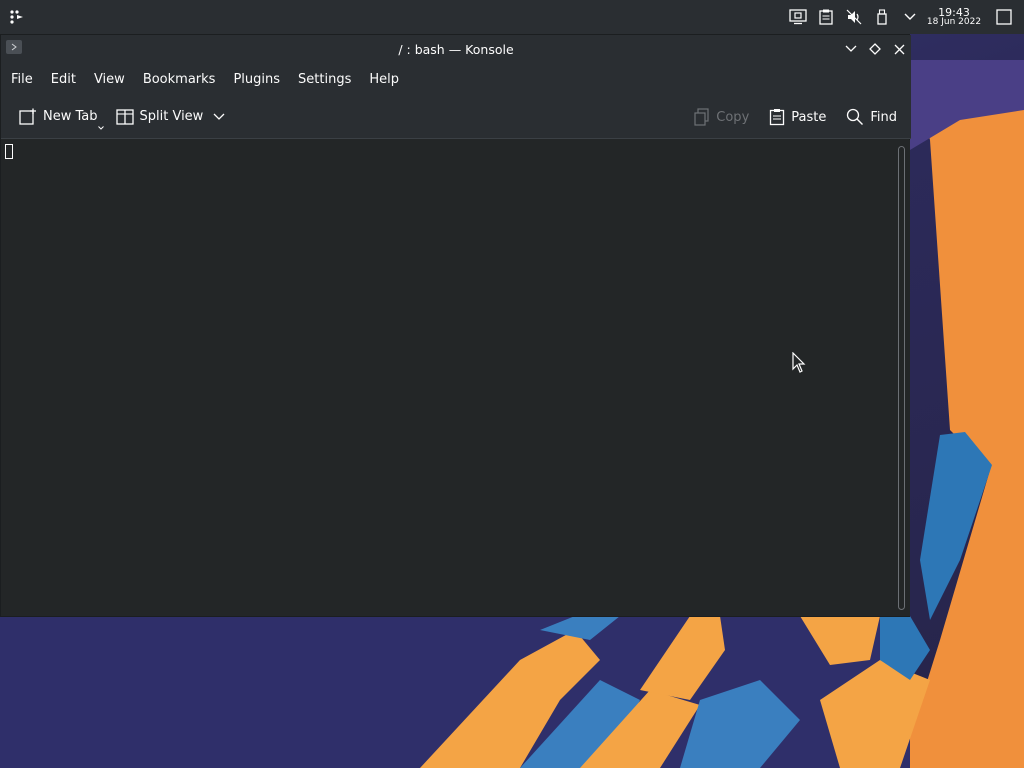 This screenshot has width=1024, height=768. Describe the element at coordinates (854, 17) in the screenshot. I see `volume-muted-icon` at that location.